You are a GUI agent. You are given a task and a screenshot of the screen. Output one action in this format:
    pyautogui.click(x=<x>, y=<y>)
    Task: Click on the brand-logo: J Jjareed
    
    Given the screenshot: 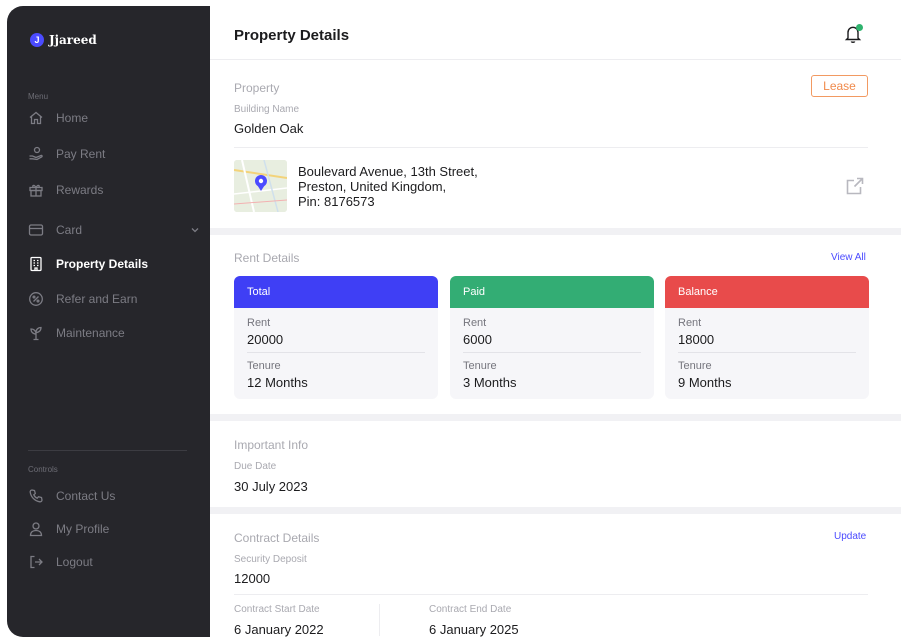 What is the action you would take?
    pyautogui.click(x=63, y=40)
    